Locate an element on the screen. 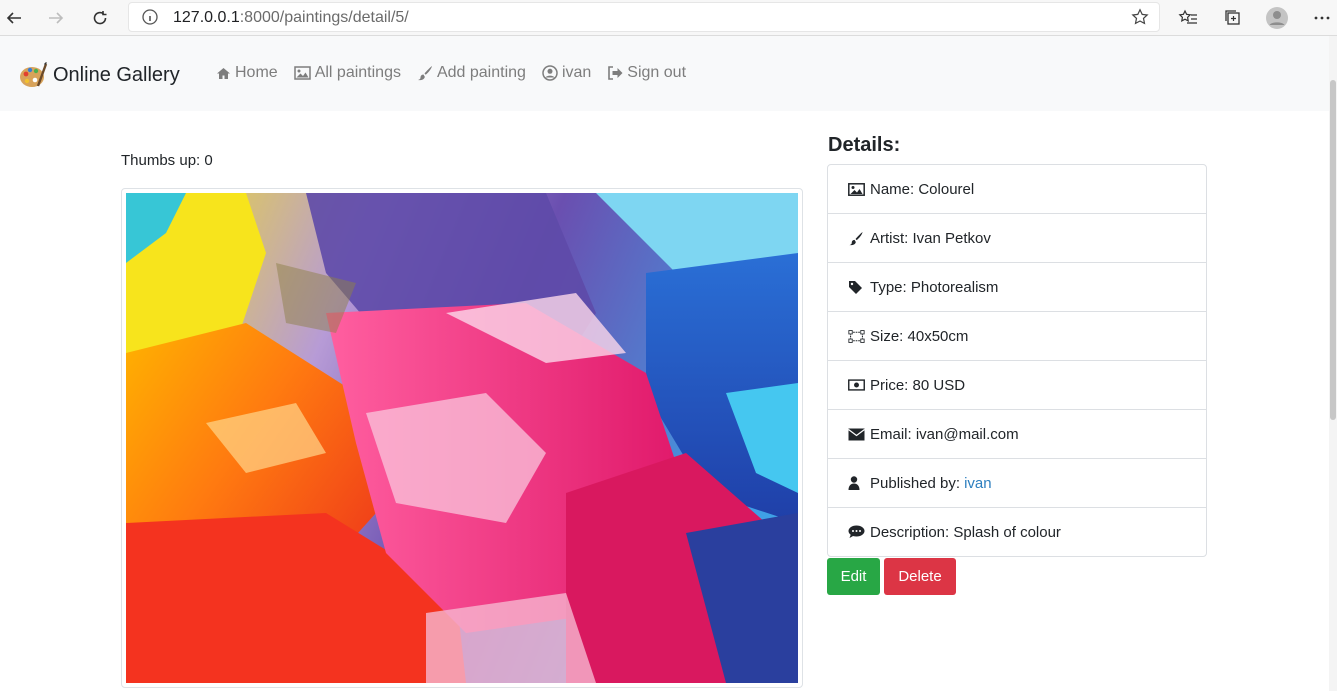  back-arrow-icon is located at coordinates (13, 18).